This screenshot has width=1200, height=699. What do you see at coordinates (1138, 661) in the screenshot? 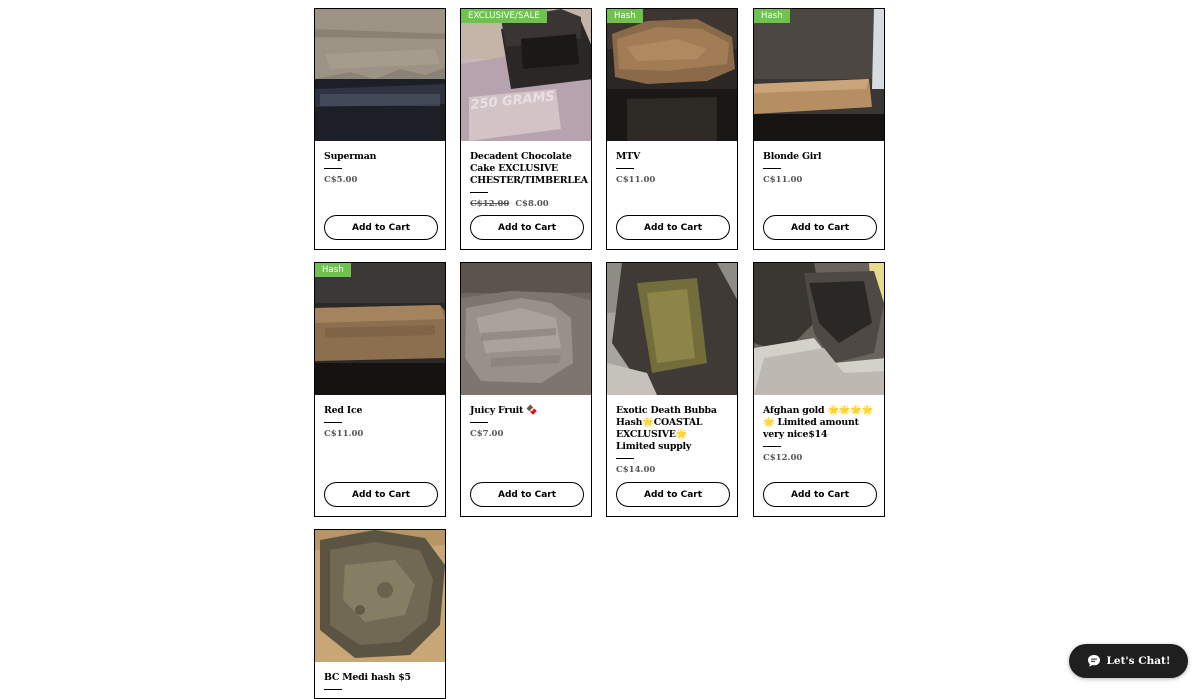
I see `chat-label: Let's Chat!` at bounding box center [1138, 661].